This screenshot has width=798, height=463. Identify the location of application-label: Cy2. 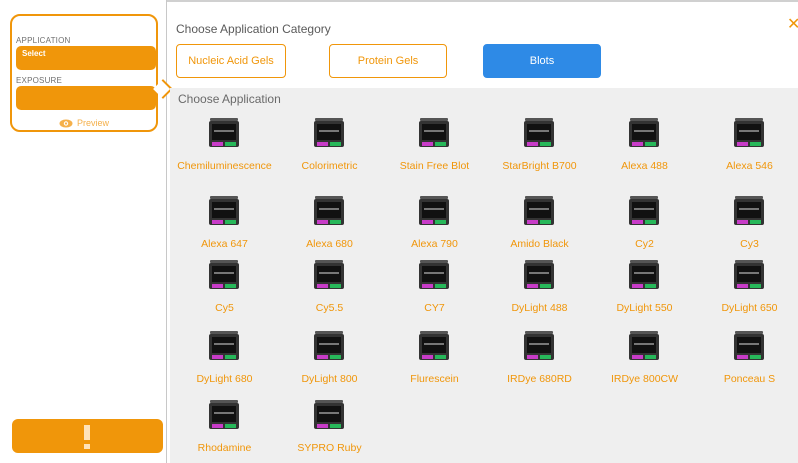
(644, 244).